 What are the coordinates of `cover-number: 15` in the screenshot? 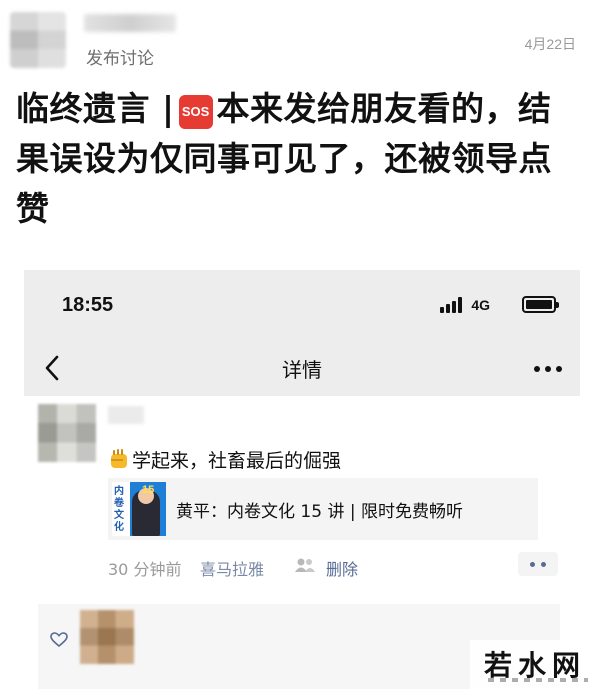 It's located at (148, 490).